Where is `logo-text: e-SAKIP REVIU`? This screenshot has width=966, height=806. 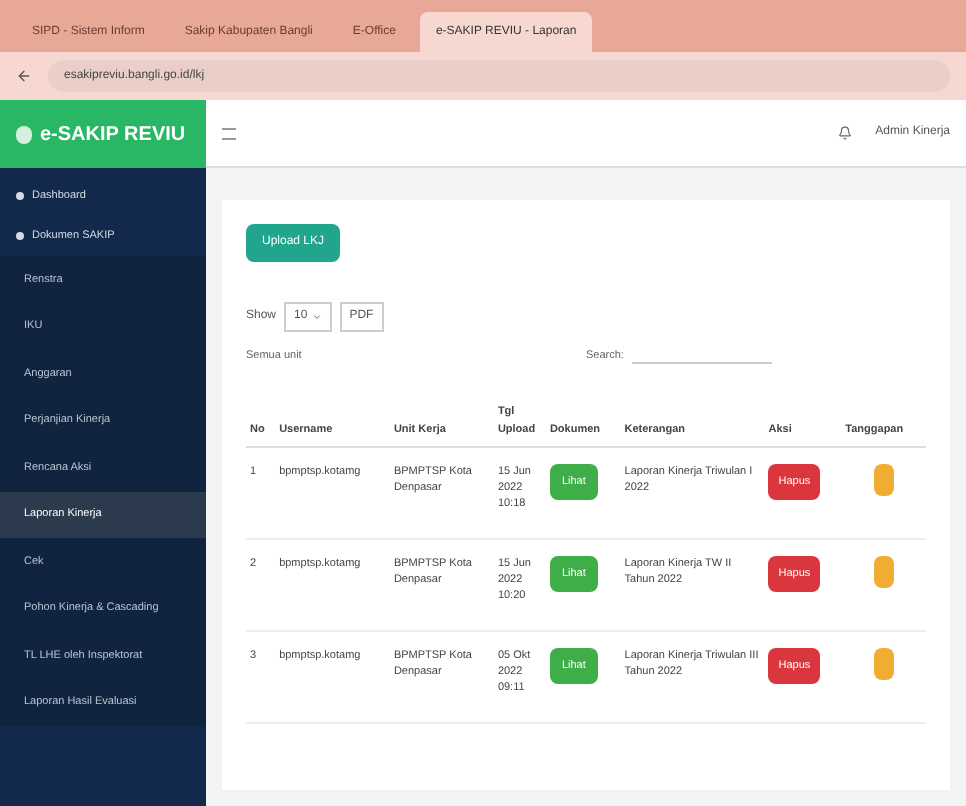 logo-text: e-SAKIP REVIU is located at coordinates (113, 135).